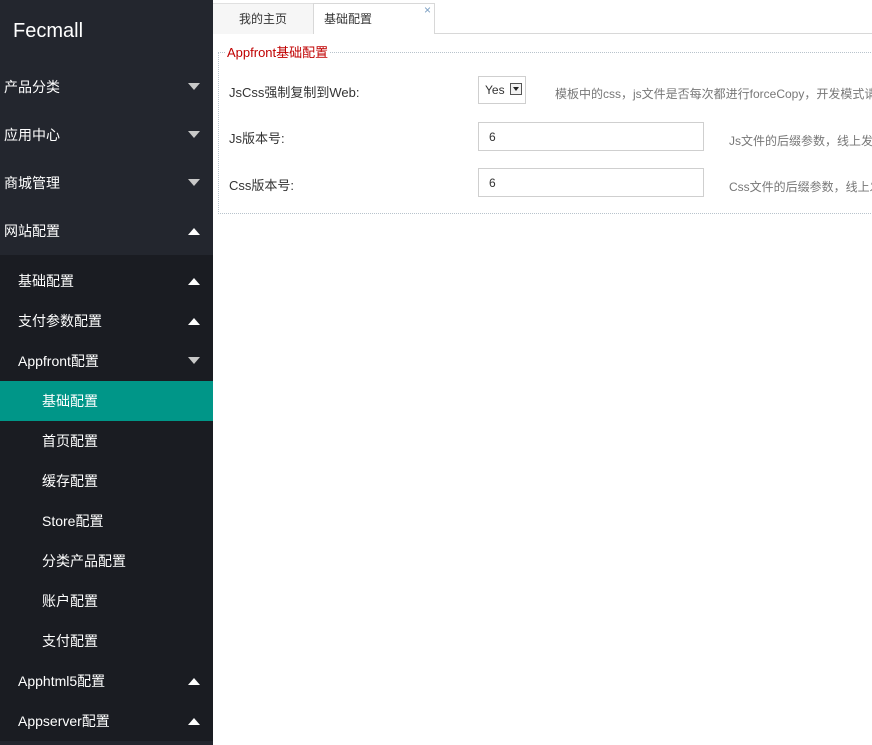 Image resolution: width=872 pixels, height=745 pixels. Describe the element at coordinates (58, 361) in the screenshot. I see `sidebar-subitem-label: Appfront配置` at that location.